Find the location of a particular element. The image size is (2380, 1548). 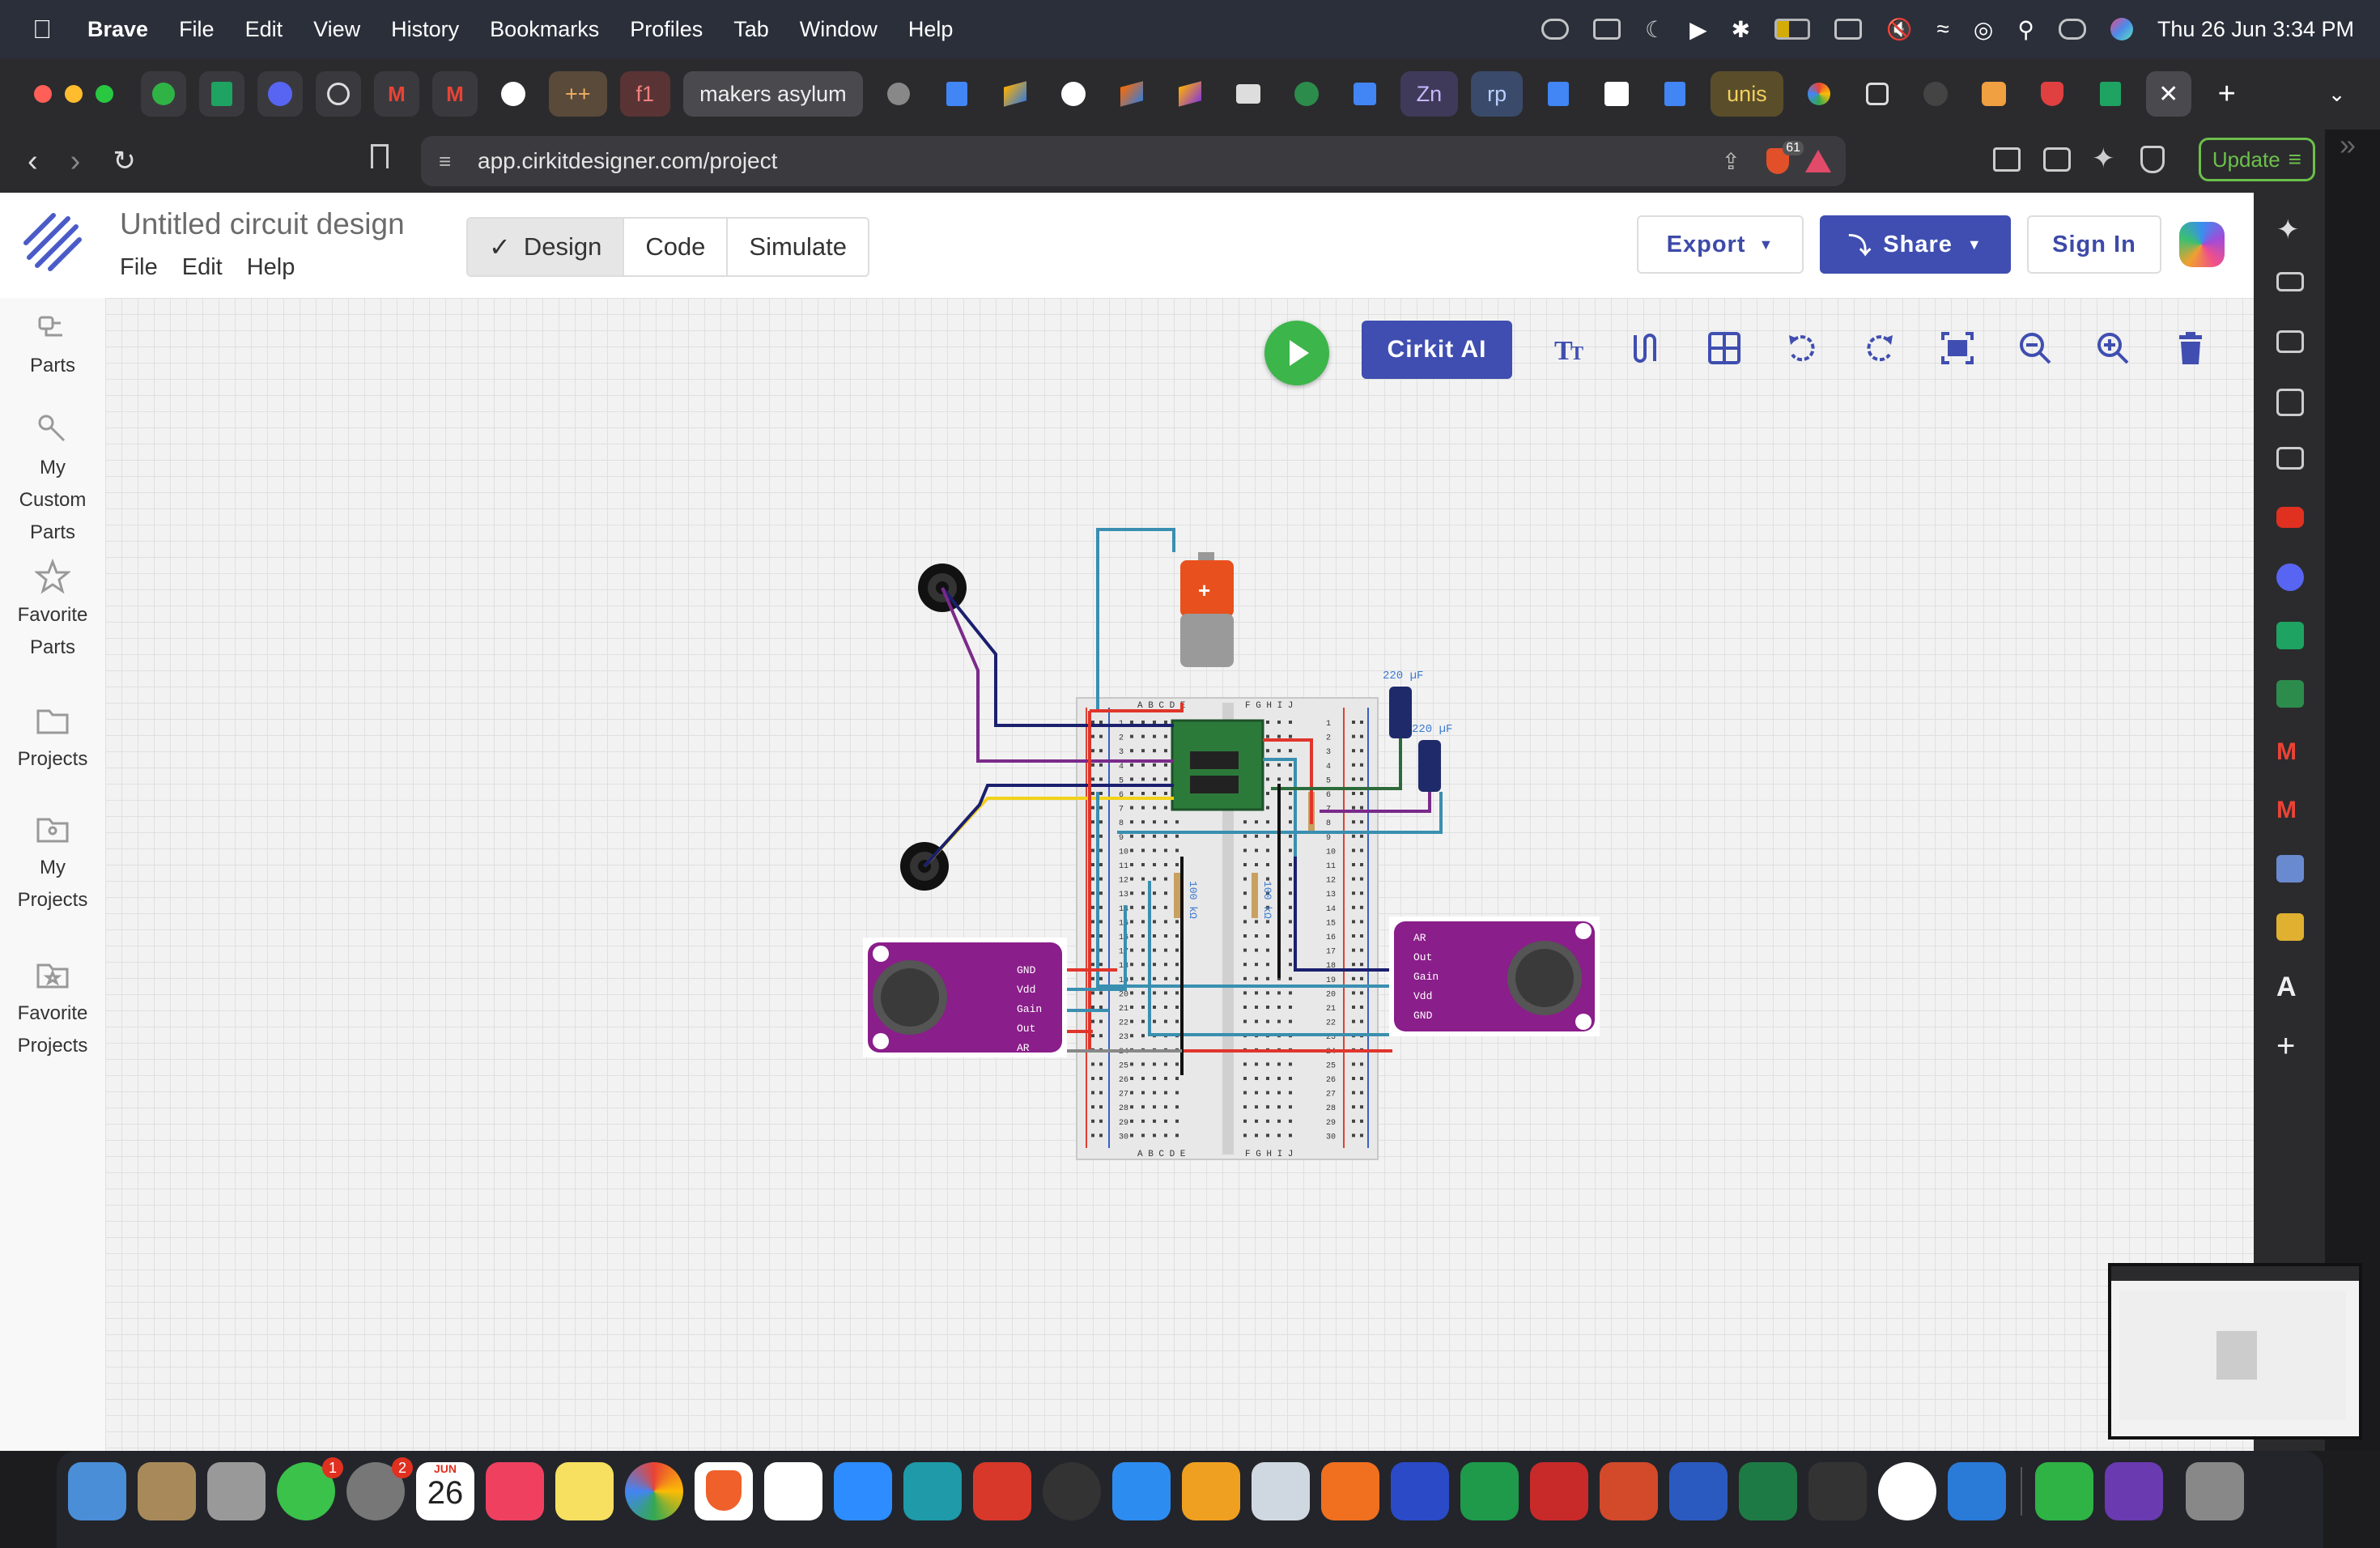

copilot-icon is located at coordinates (2202, 244).